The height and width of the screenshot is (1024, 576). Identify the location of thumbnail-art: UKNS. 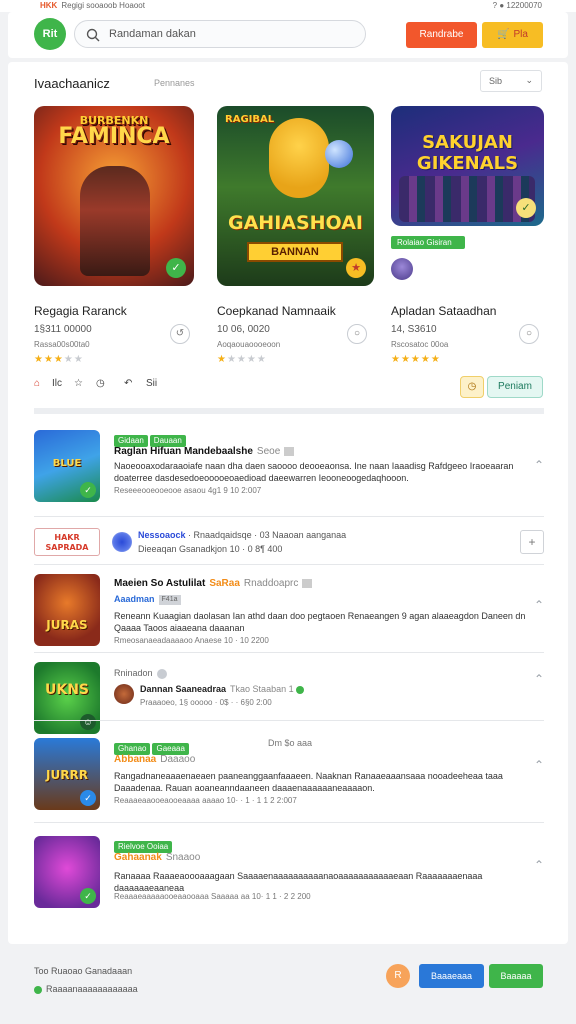
(67, 690).